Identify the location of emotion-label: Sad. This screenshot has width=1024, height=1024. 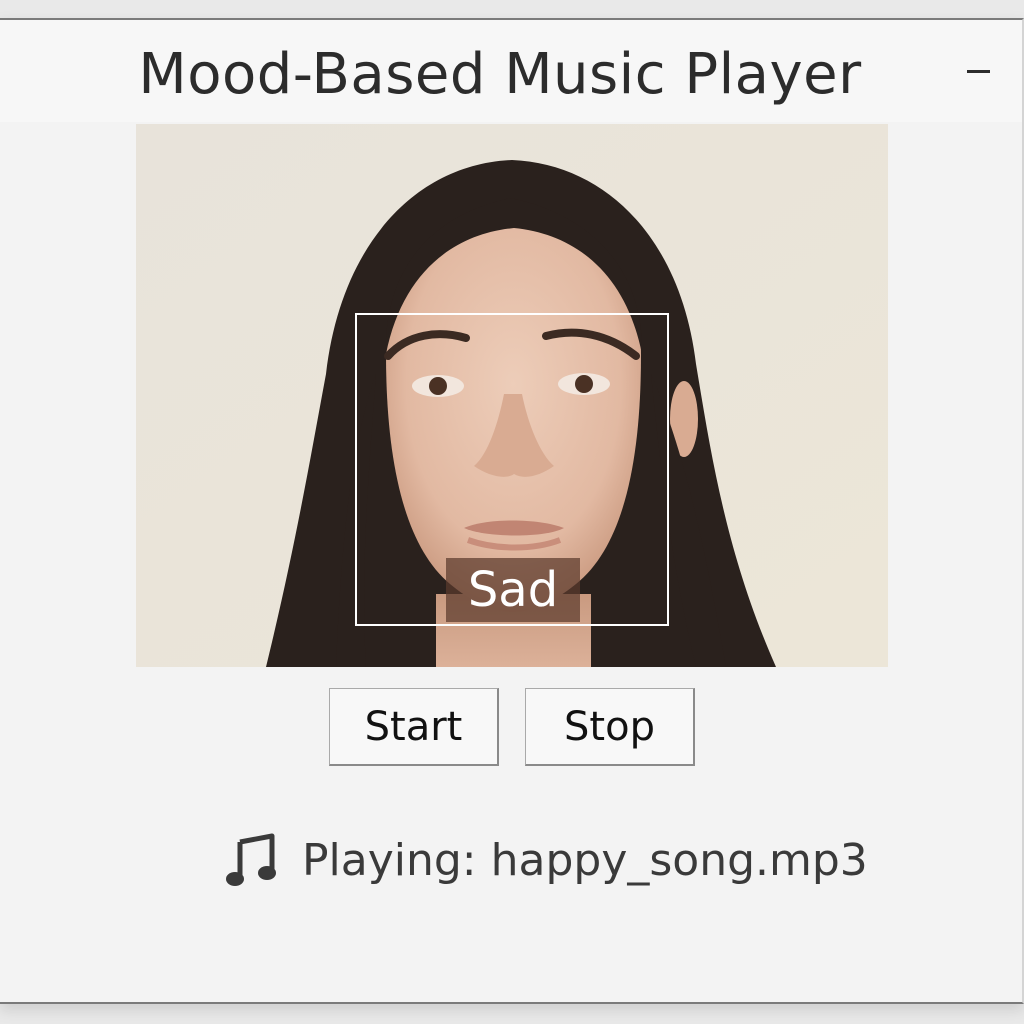
(513, 590).